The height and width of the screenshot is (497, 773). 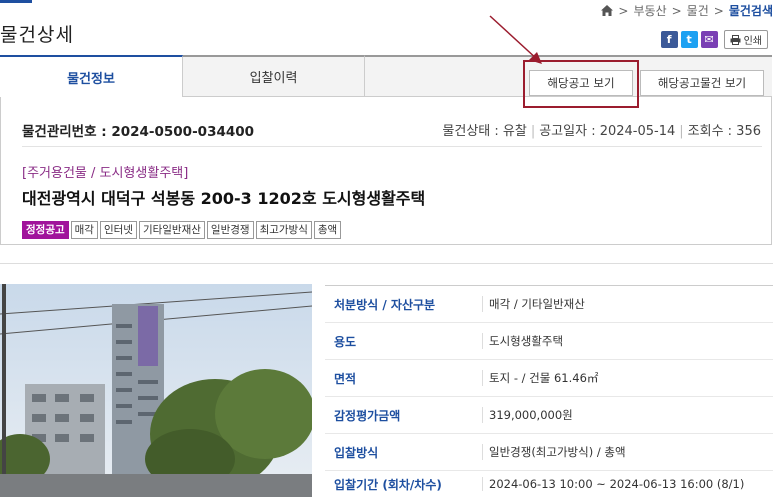 I want to click on tag-sale: 매각, so click(x=84, y=230).